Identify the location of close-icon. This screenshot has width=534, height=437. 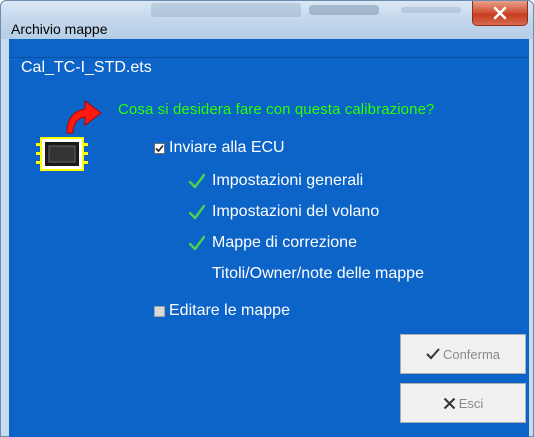
(500, 13).